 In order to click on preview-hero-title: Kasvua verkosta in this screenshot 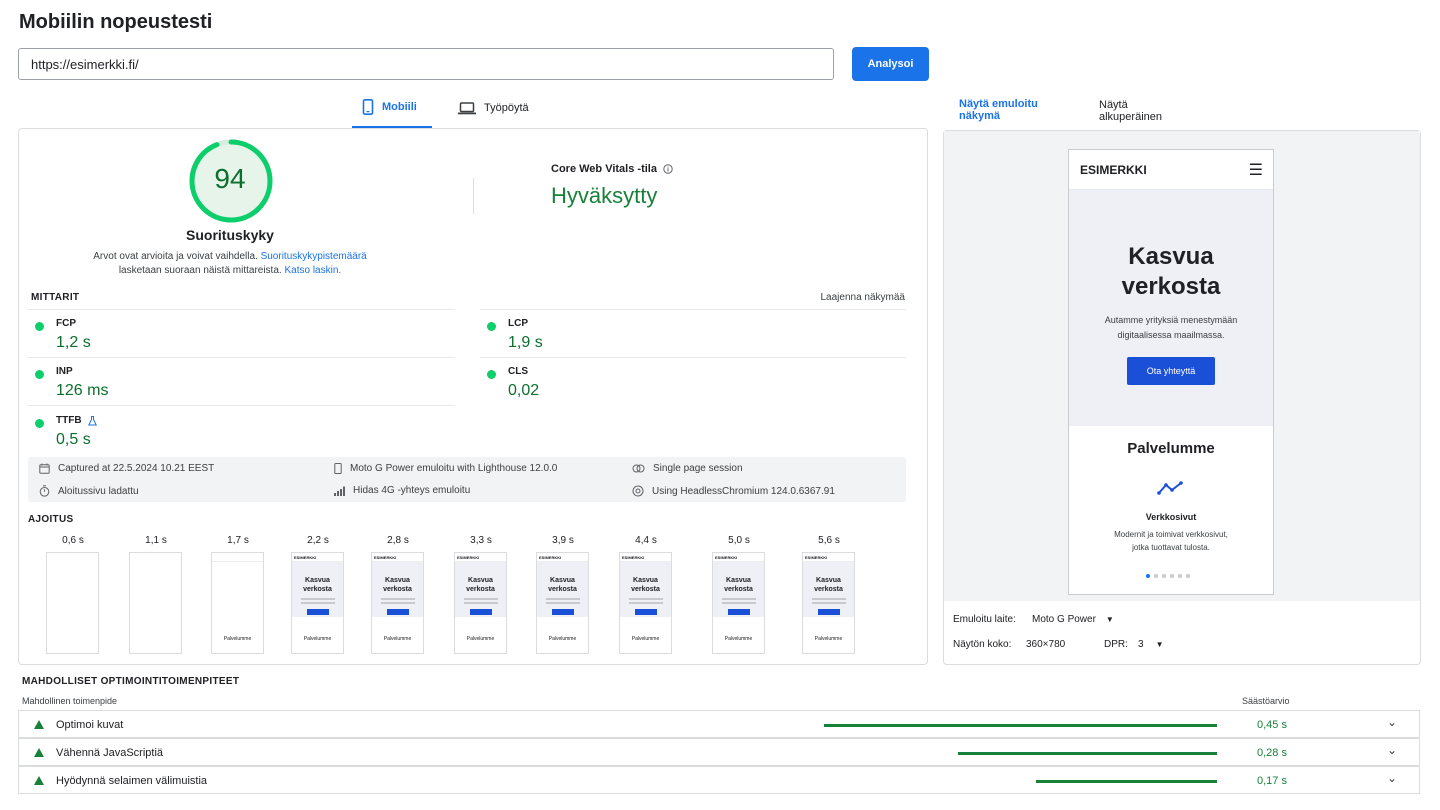, I will do `click(1171, 272)`.